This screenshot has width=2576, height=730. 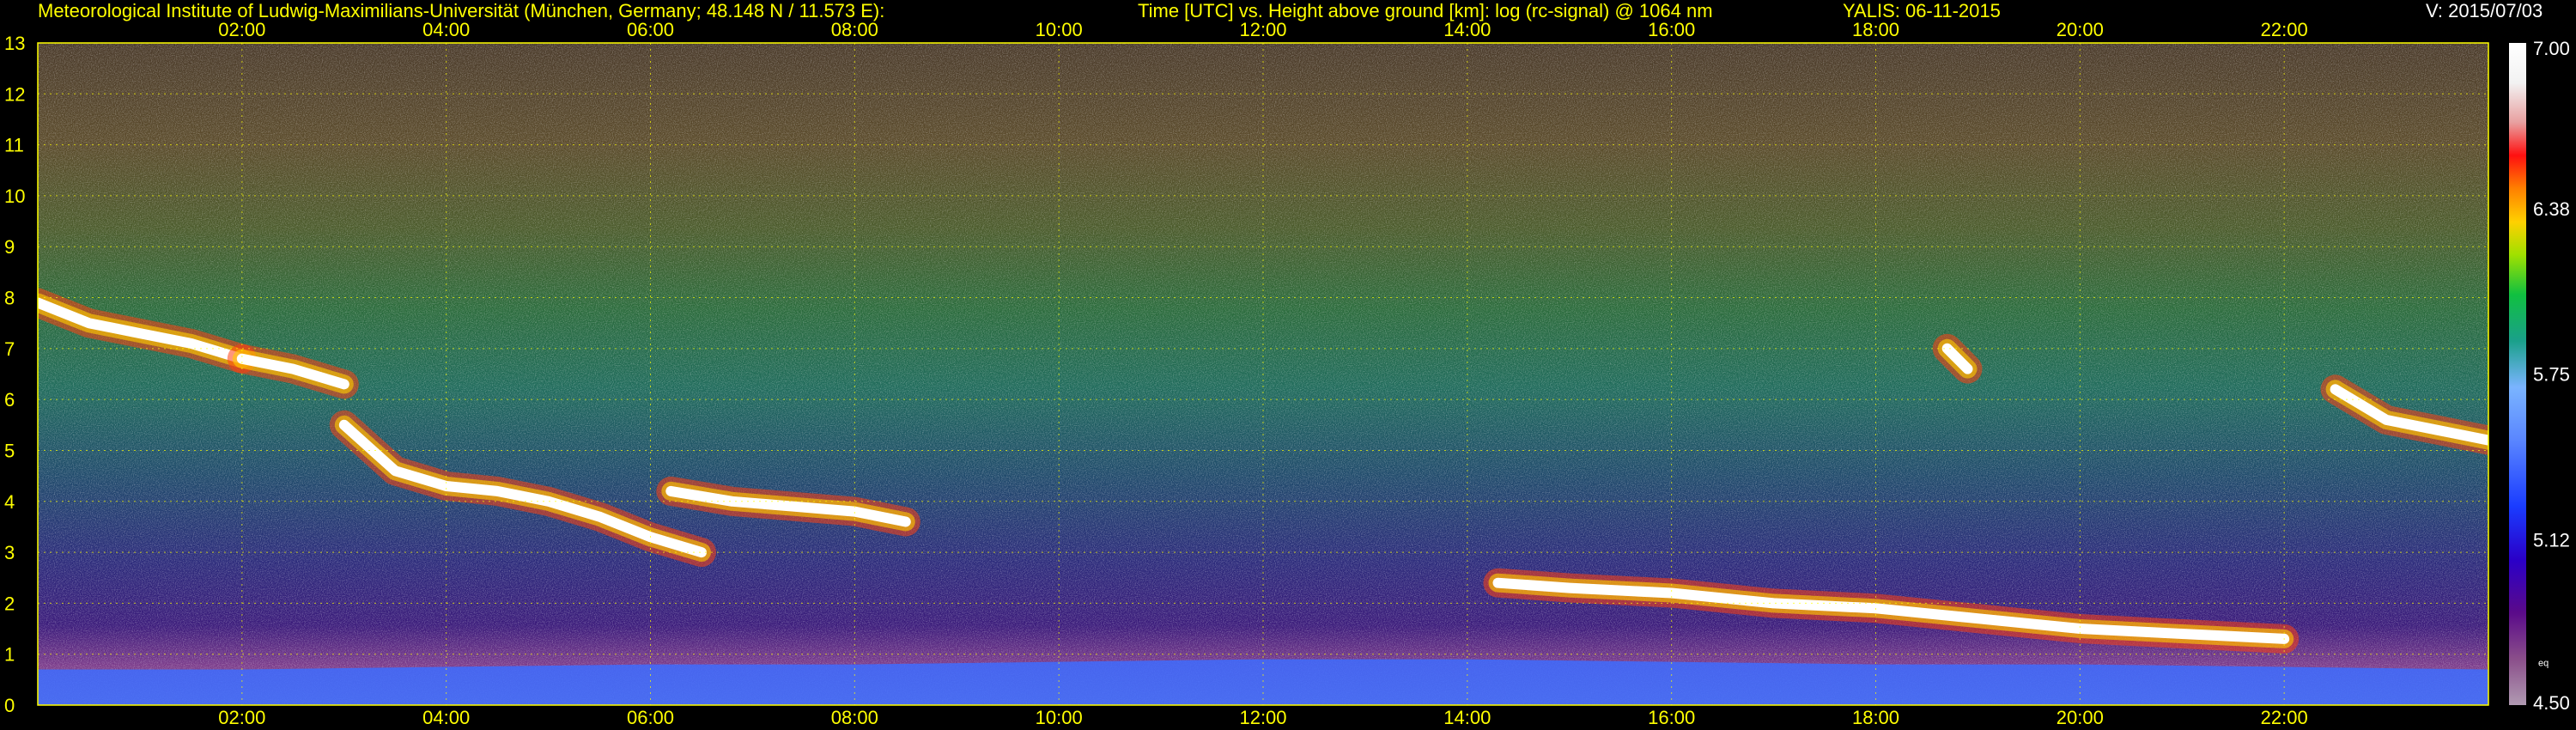 I want to click on y-tick-label: 5, so click(x=9, y=450).